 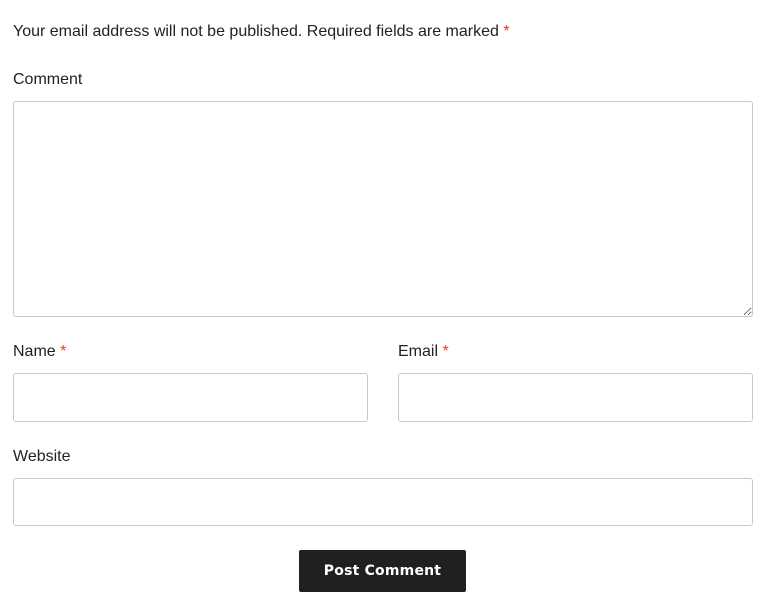 I want to click on email-label: Email *, so click(x=423, y=352).